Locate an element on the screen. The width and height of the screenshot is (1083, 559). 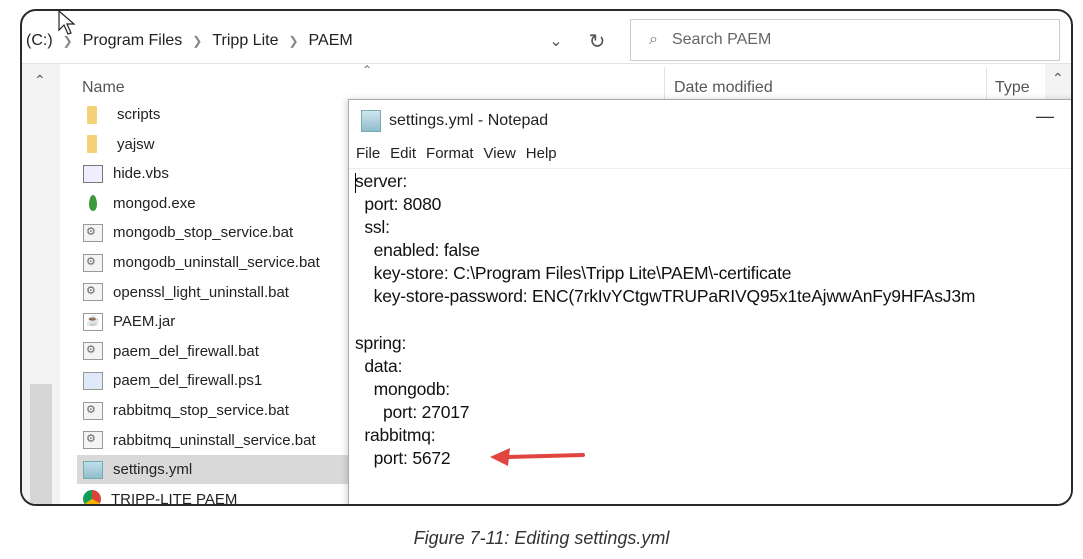
yml-icon is located at coordinates (93, 469).